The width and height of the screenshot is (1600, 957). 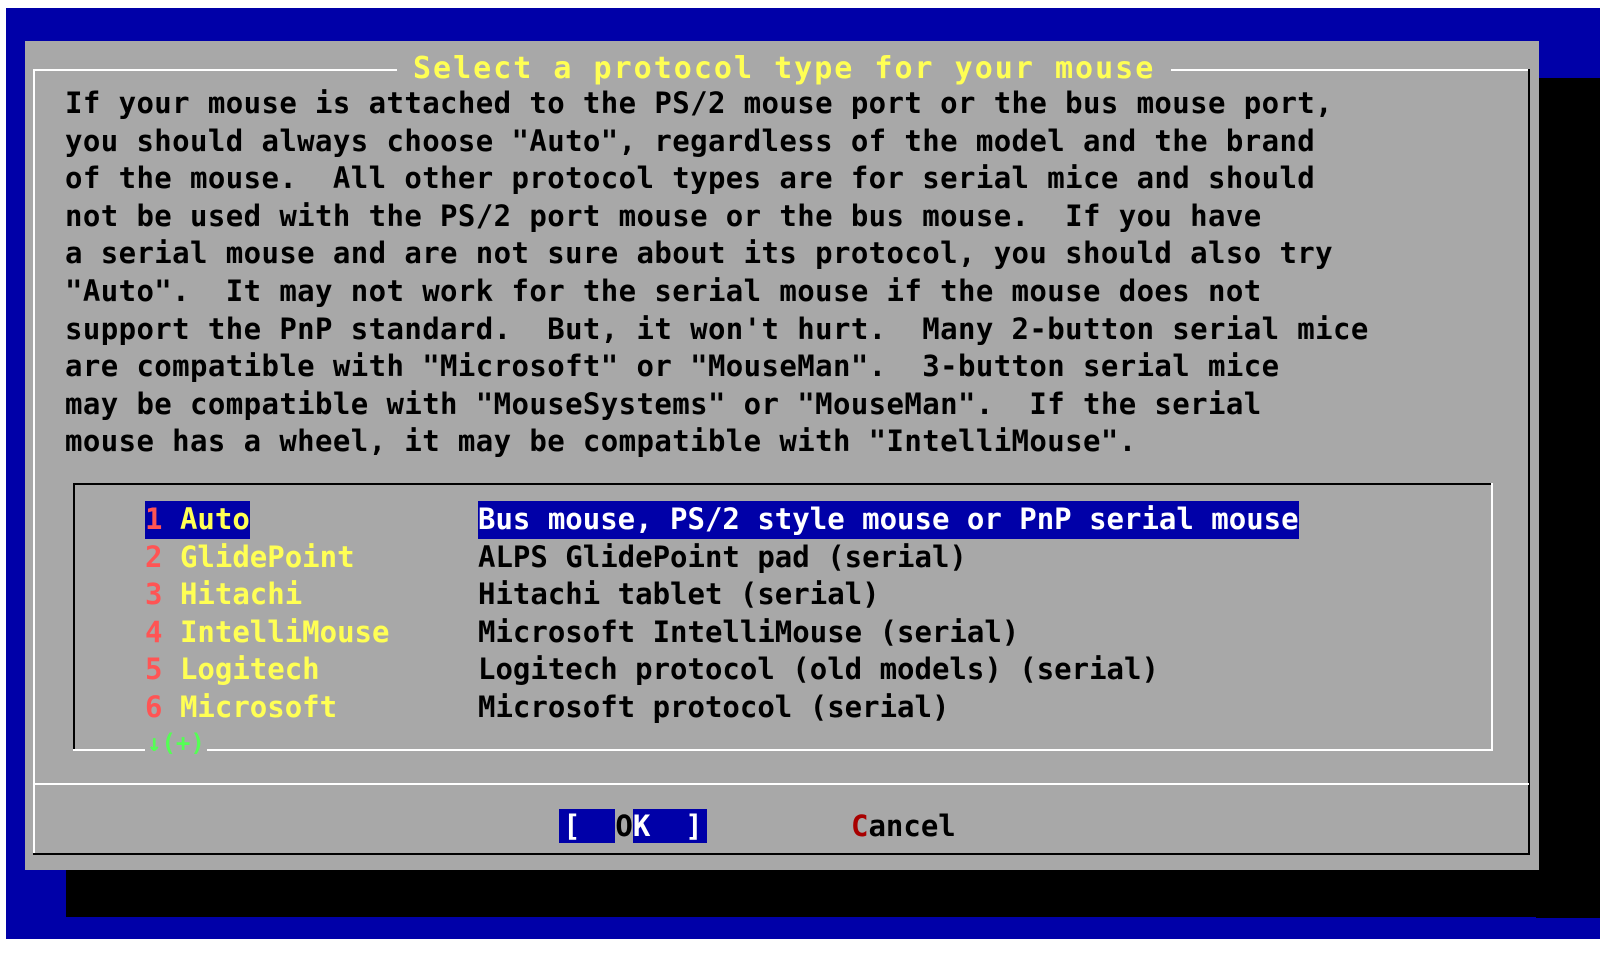 What do you see at coordinates (749, 631) in the screenshot?
I see `list-item-description: Microsoft IntelliMouse (serial)` at bounding box center [749, 631].